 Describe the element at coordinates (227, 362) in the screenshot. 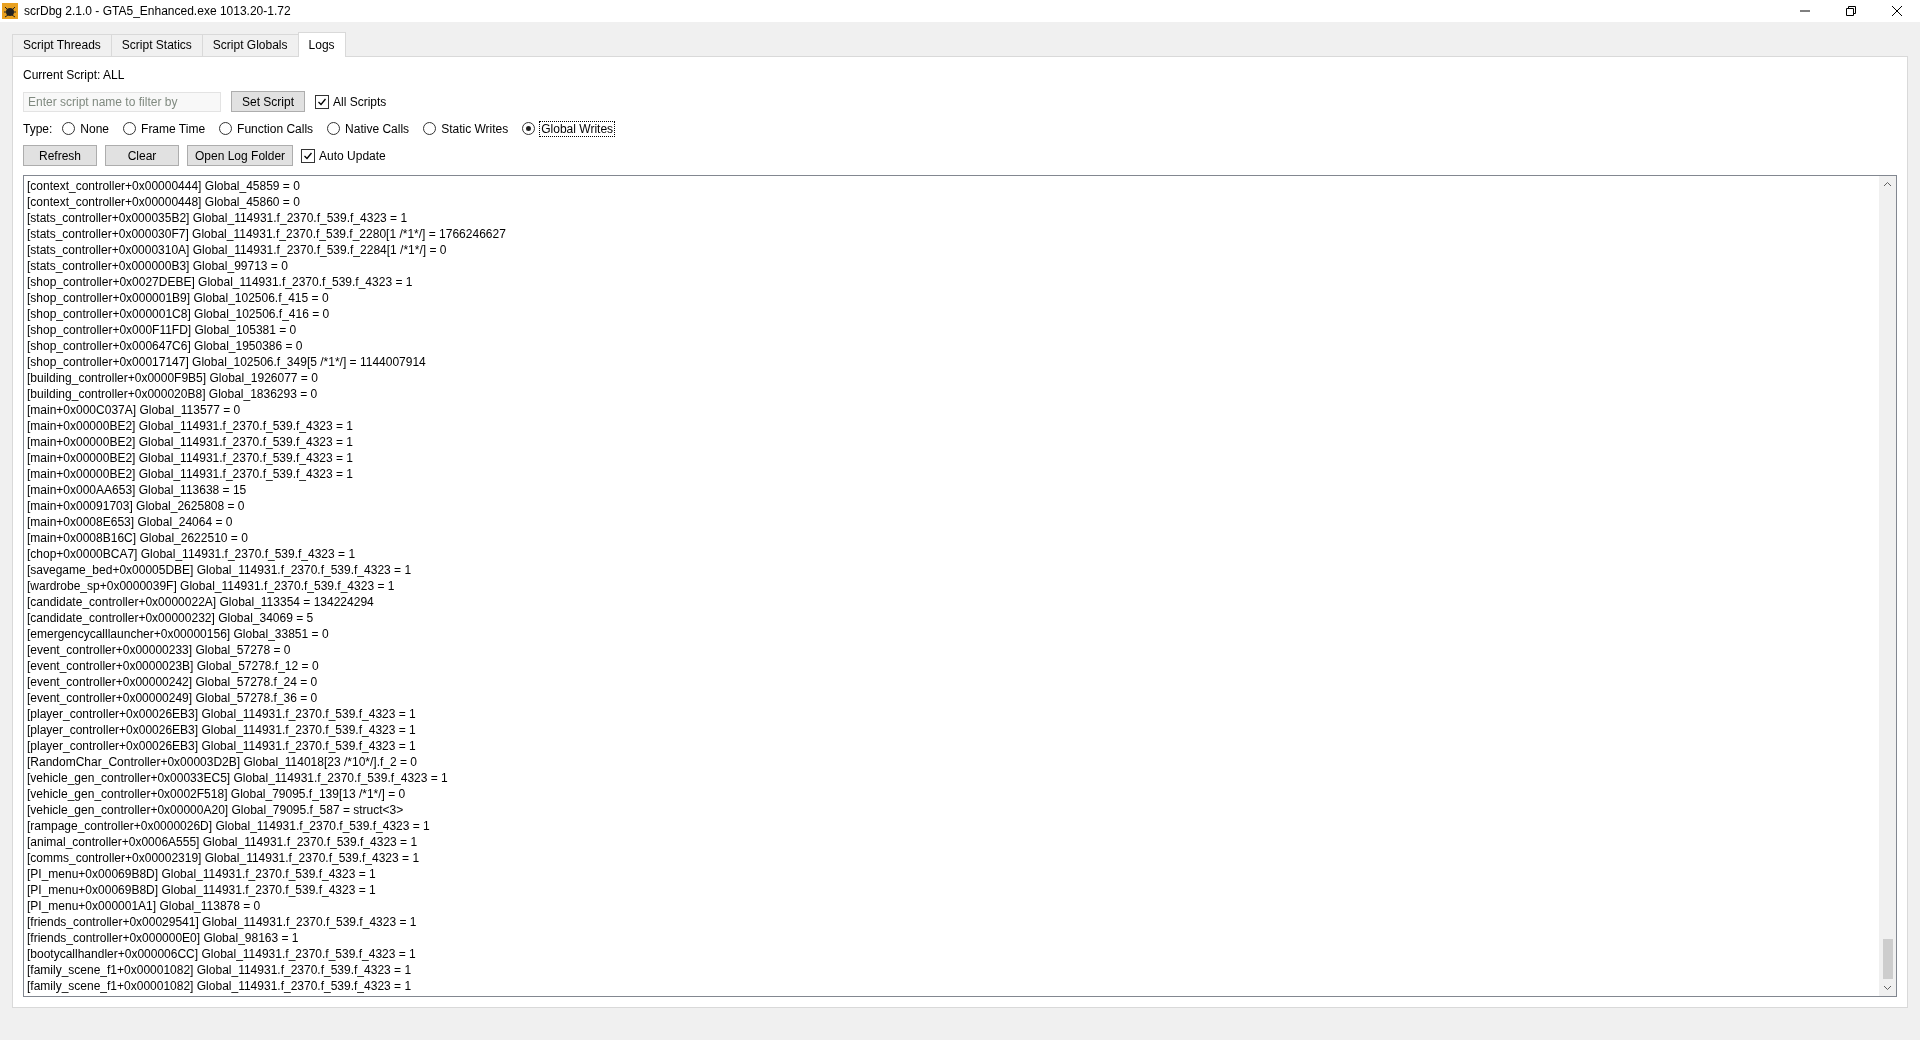

I see `log-line: [shop_controller+0x00017147] Global_102506.f_349[5 /*1*/] = 1144007914` at that location.